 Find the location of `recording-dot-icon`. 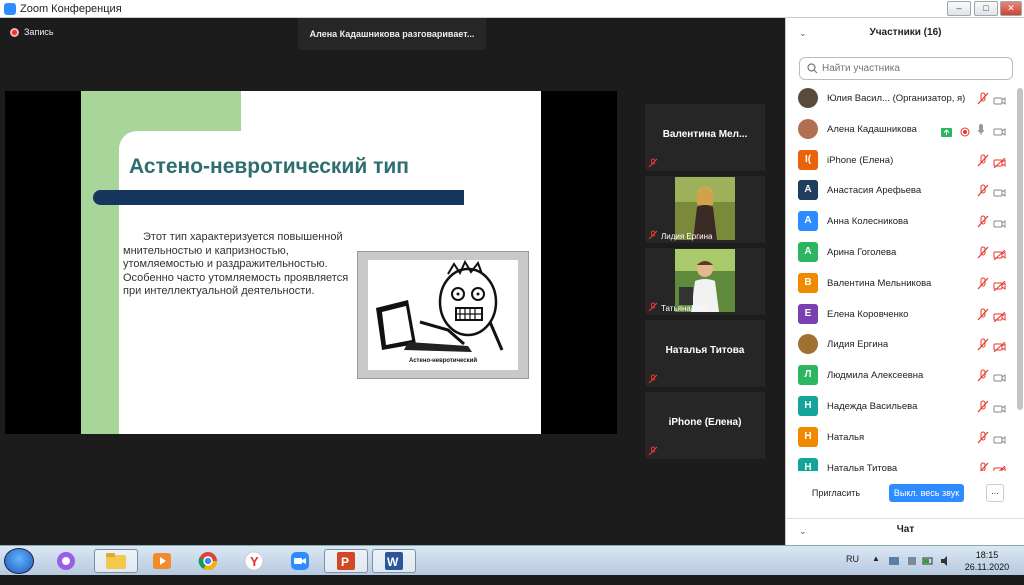

recording-dot-icon is located at coordinates (14, 32).